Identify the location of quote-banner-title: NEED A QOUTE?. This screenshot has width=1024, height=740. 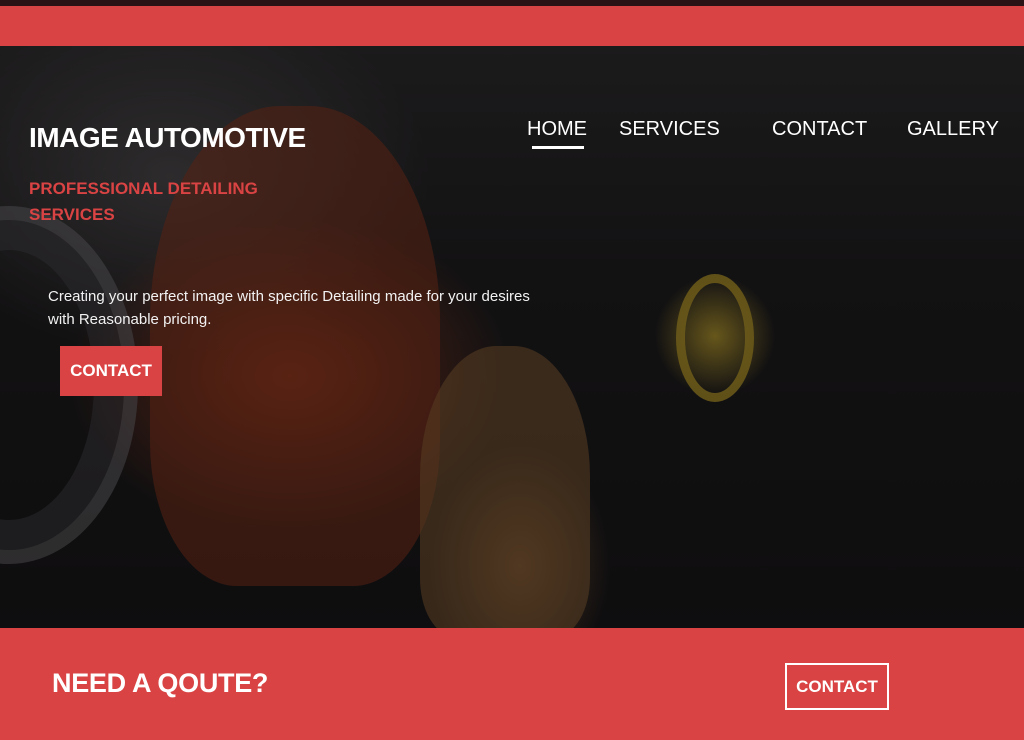
(160, 683).